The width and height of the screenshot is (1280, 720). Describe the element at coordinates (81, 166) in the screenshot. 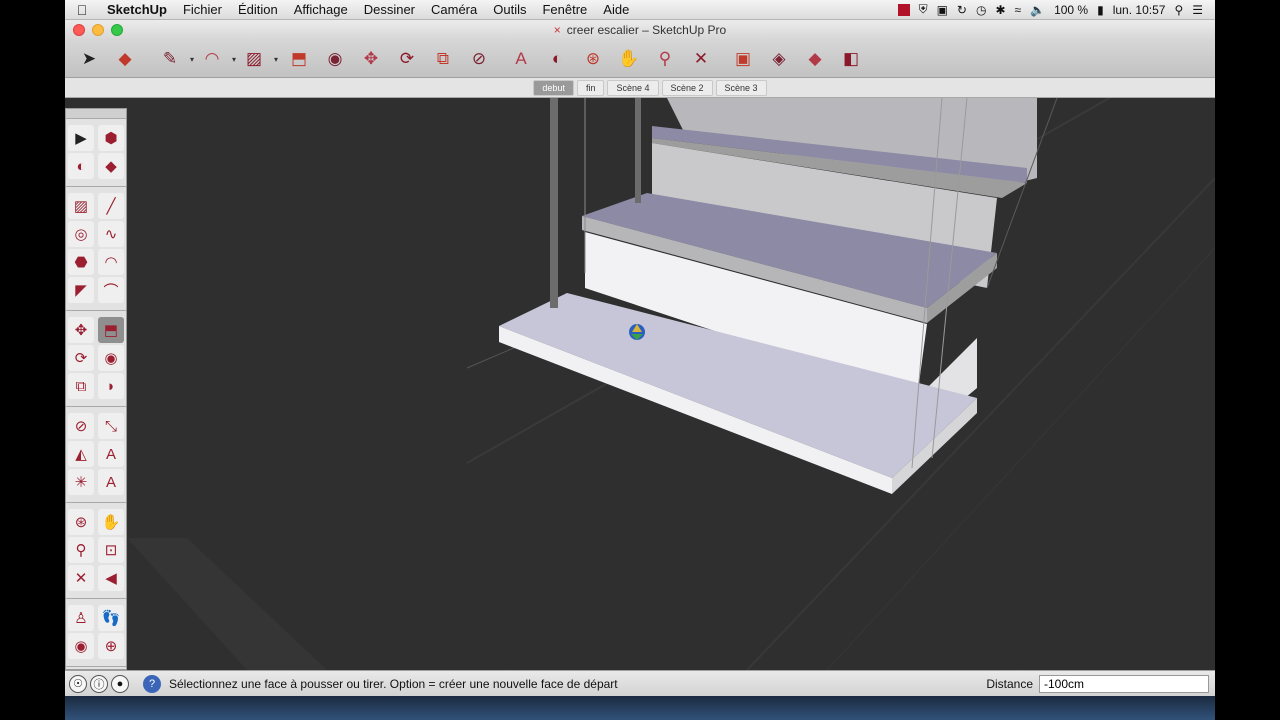

I see `paint-bucket-icon: ◐` at that location.